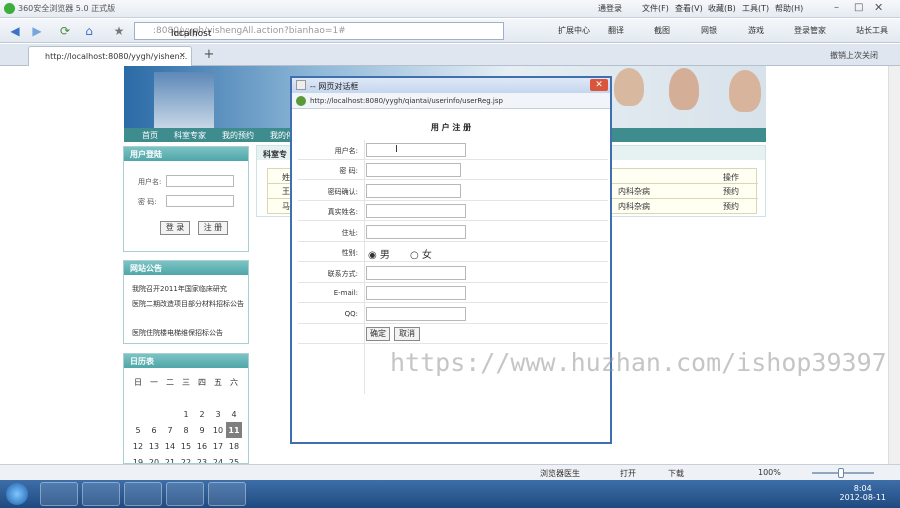  What do you see at coordinates (138, 446) in the screenshot?
I see `calendar-day: 12` at bounding box center [138, 446].